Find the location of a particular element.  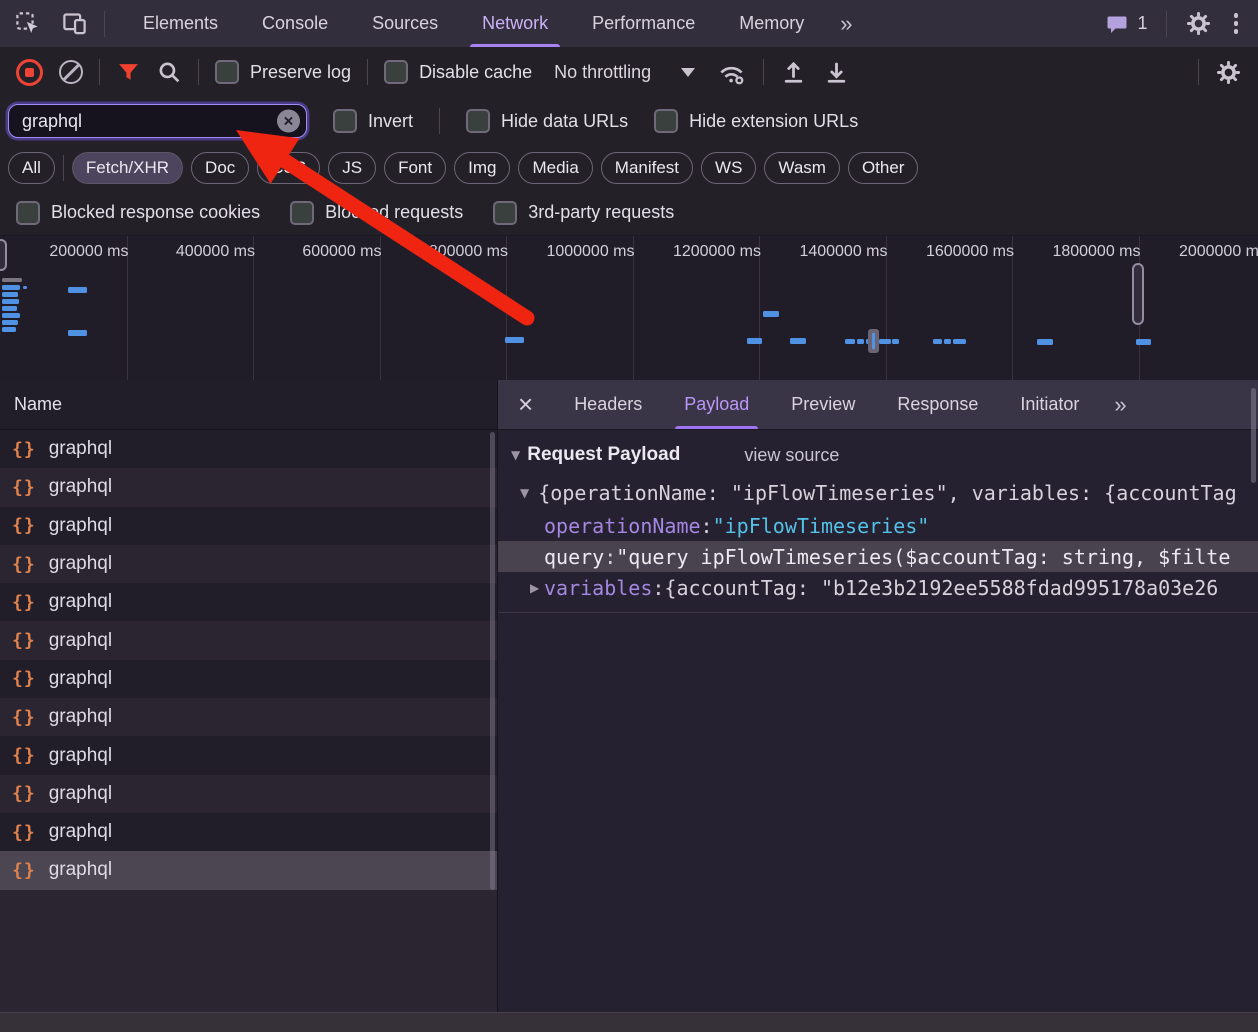

filter-input: graphql × is located at coordinates (157, 121).